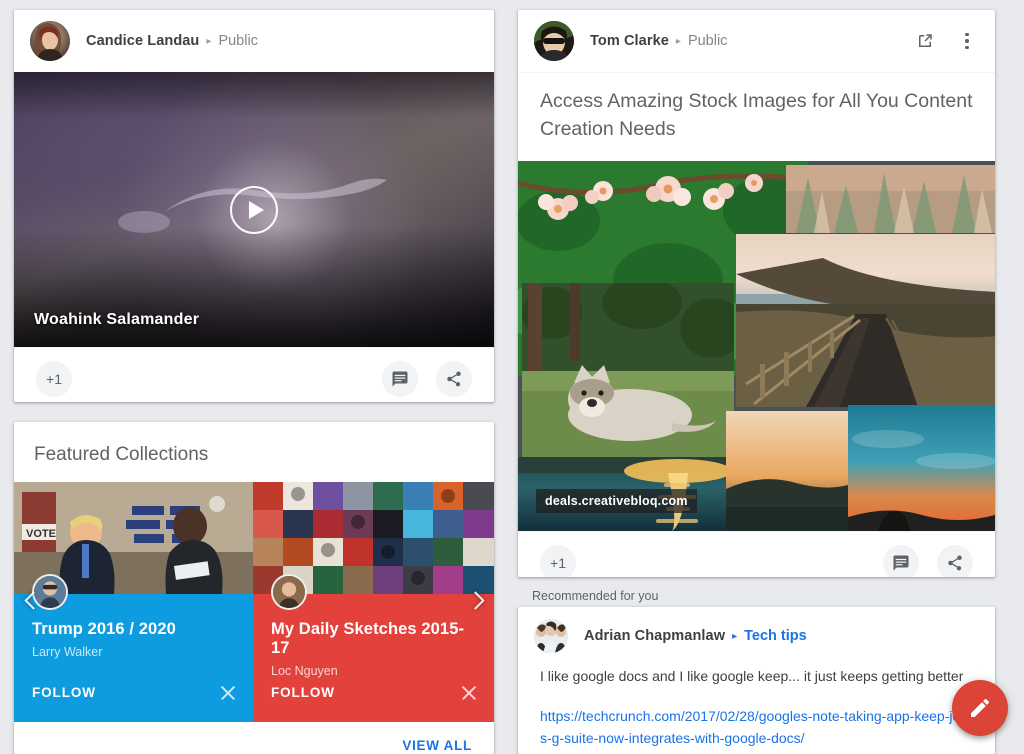 This screenshot has height=754, width=1024. What do you see at coordinates (865, 320) in the screenshot?
I see `collage-photo-boardwalk` at bounding box center [865, 320].